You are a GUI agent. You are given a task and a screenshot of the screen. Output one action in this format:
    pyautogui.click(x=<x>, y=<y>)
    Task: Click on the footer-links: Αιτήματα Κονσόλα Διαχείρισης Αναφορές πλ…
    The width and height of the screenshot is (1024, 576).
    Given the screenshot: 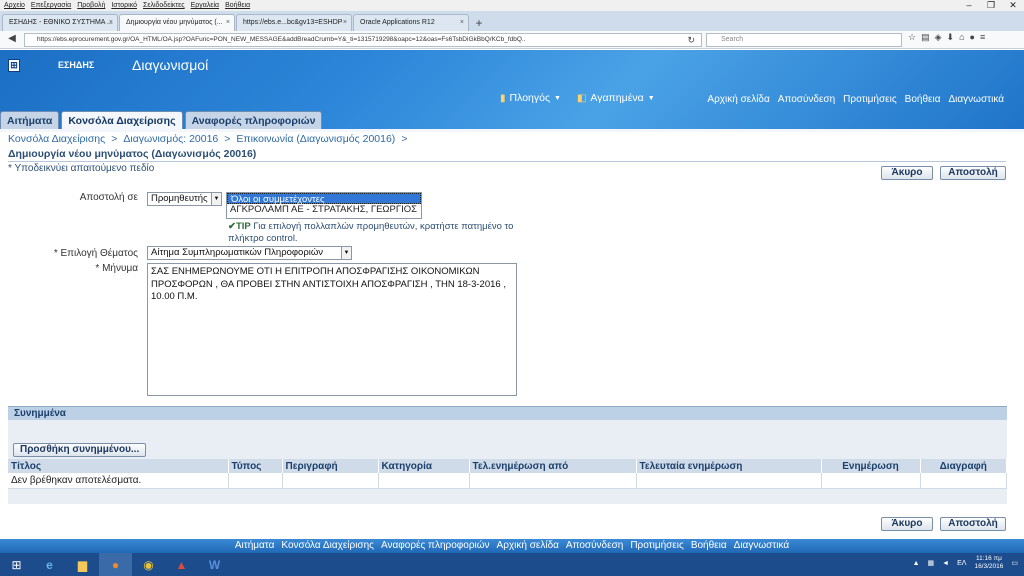 What is the action you would take?
    pyautogui.click(x=512, y=546)
    